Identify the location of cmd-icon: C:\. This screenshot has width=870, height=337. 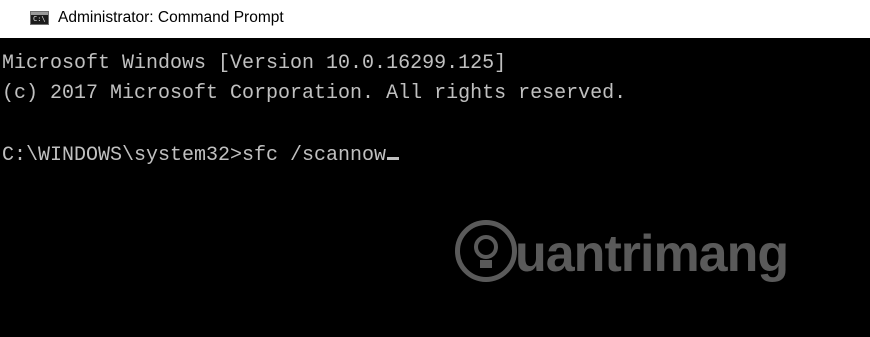
(39, 18).